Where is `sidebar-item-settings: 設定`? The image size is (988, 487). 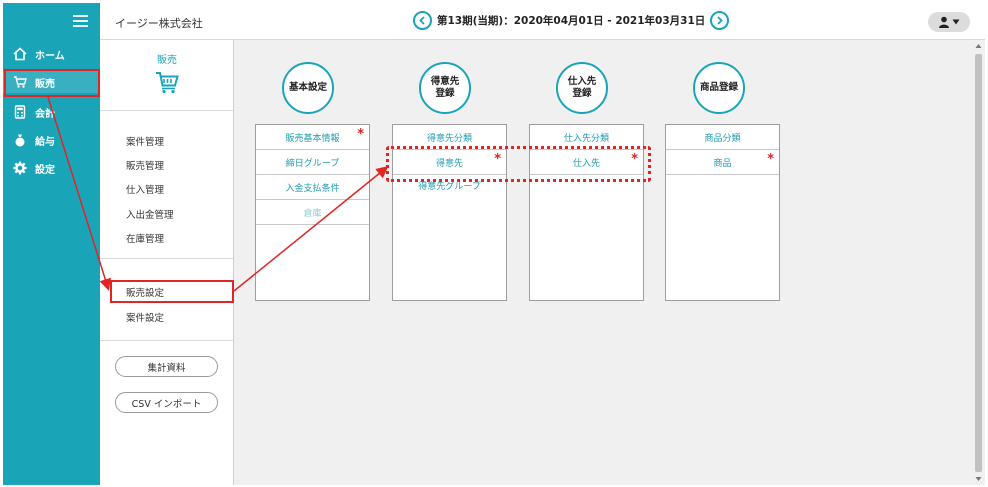 sidebar-item-settings: 設定 is located at coordinates (51, 168).